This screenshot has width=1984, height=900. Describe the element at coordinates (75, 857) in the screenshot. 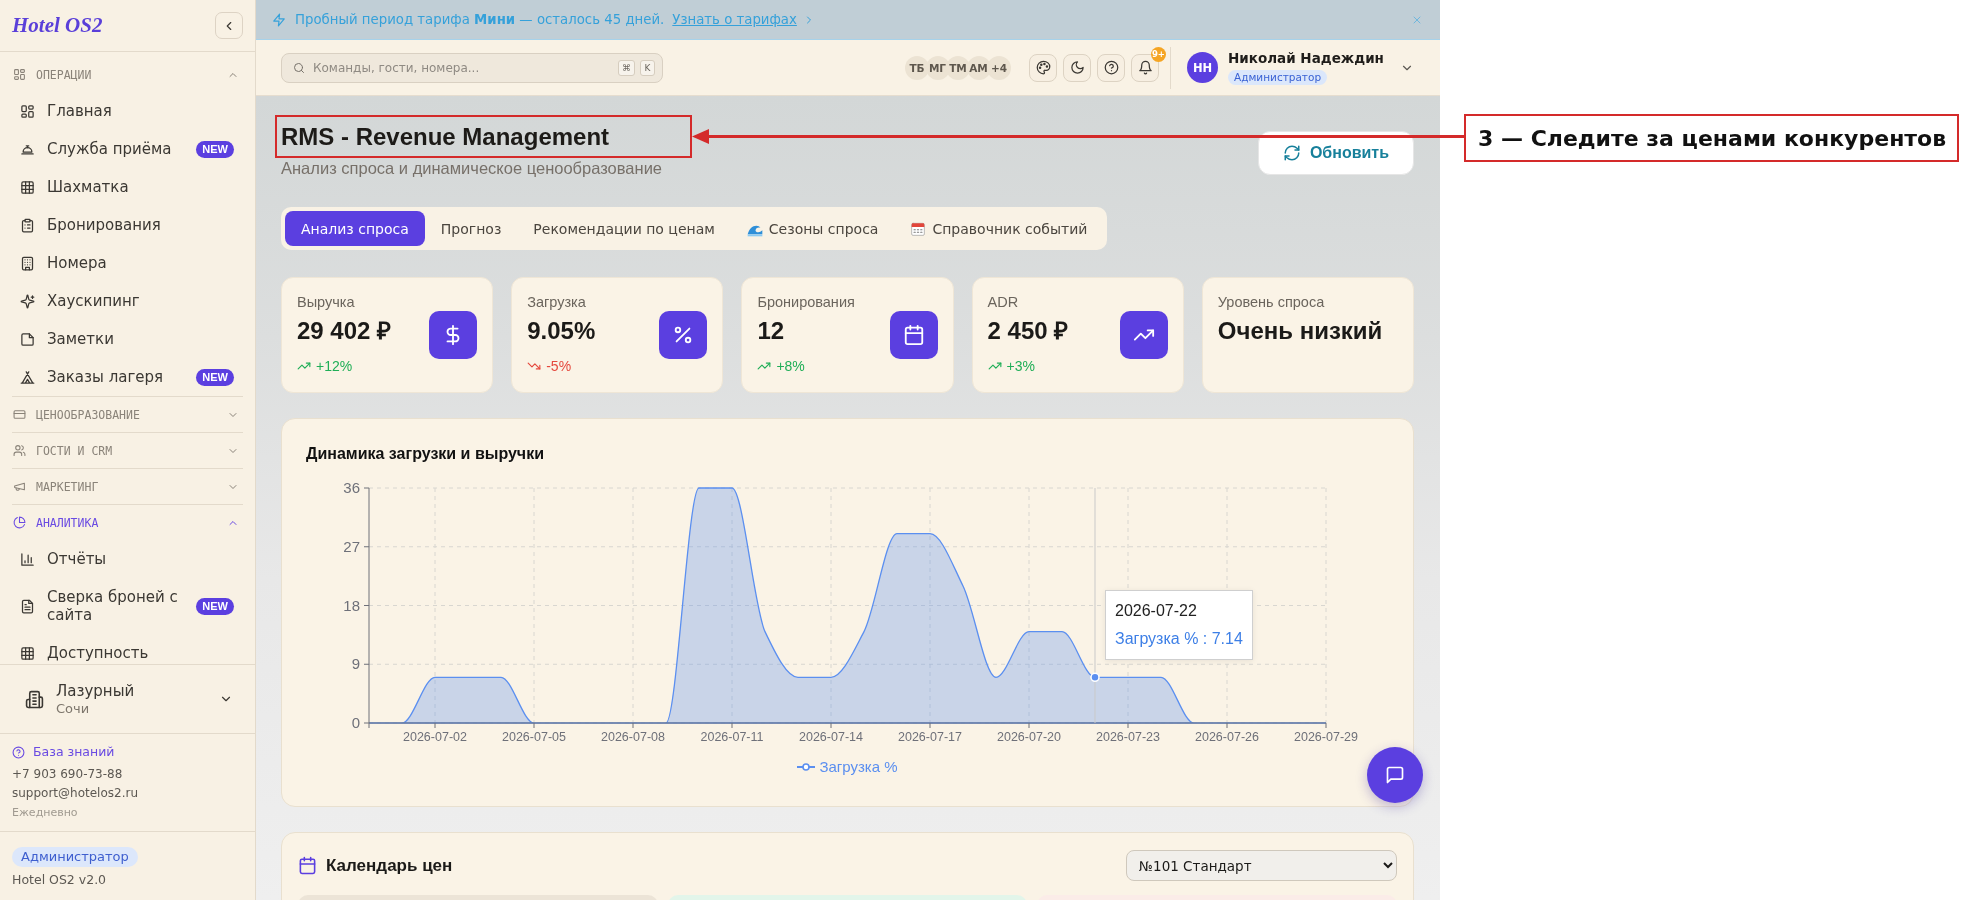

I see `role-badge: Администратор` at that location.